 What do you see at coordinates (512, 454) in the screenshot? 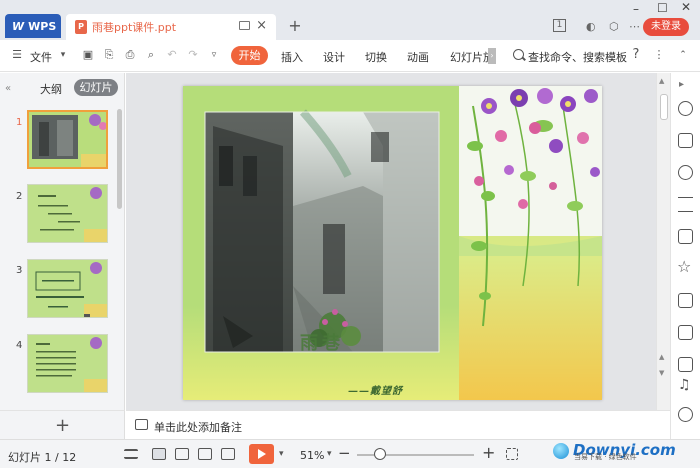
I see `fit-to-window-icon` at bounding box center [512, 454].